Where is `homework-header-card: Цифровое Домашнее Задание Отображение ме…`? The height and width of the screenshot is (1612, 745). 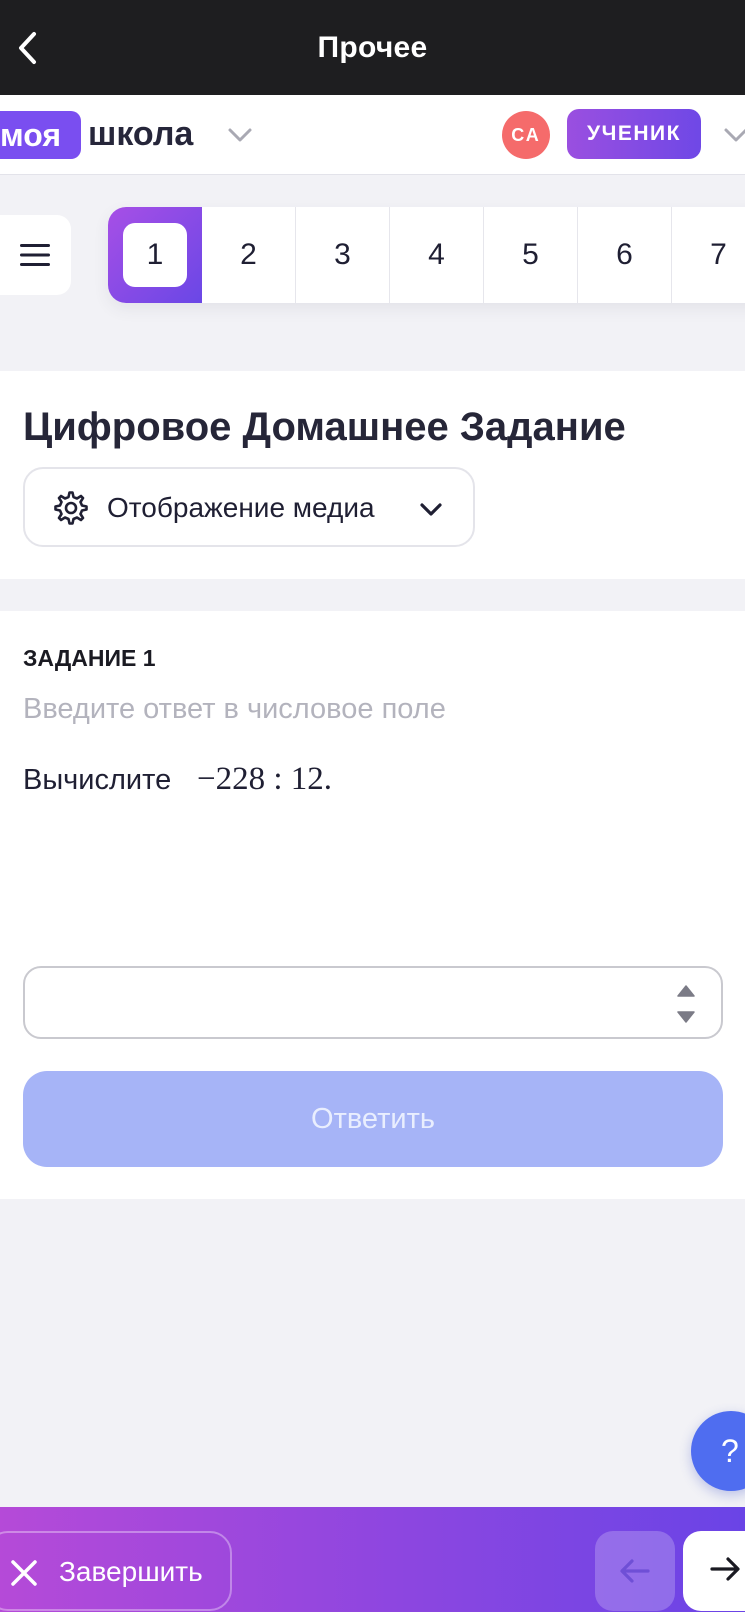
homework-header-card: Цифровое Домашнее Задание Отображение ме… is located at coordinates (372, 475).